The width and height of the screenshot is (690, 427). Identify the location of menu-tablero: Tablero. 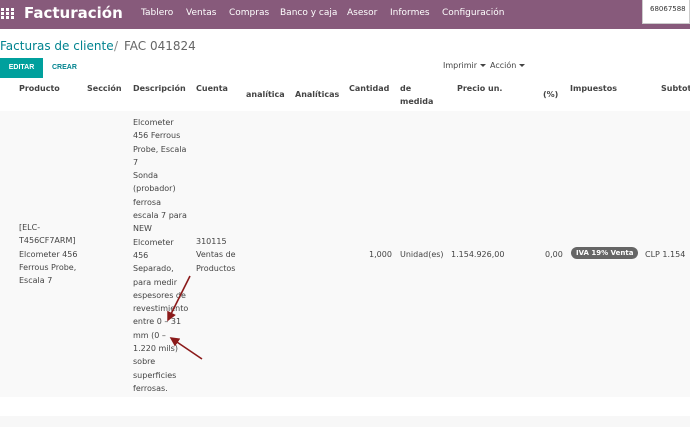
(157, 13).